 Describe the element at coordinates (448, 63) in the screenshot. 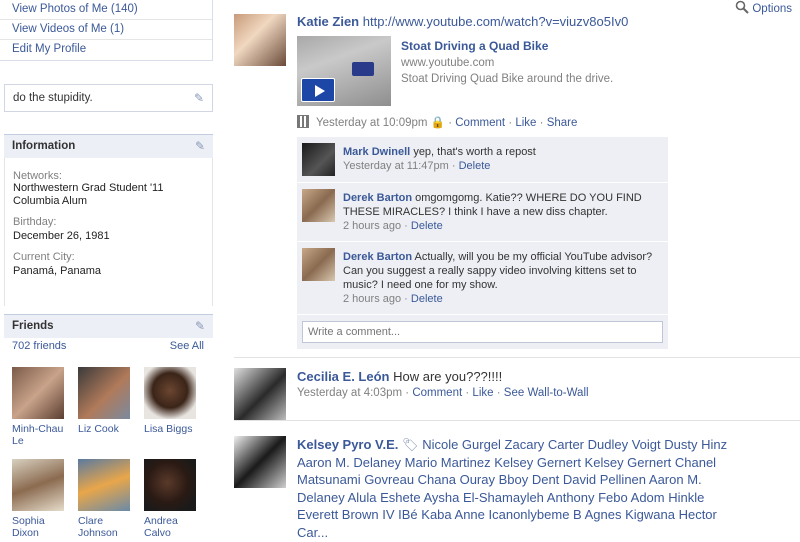

I see `video-domain: www.youtube.com` at that location.